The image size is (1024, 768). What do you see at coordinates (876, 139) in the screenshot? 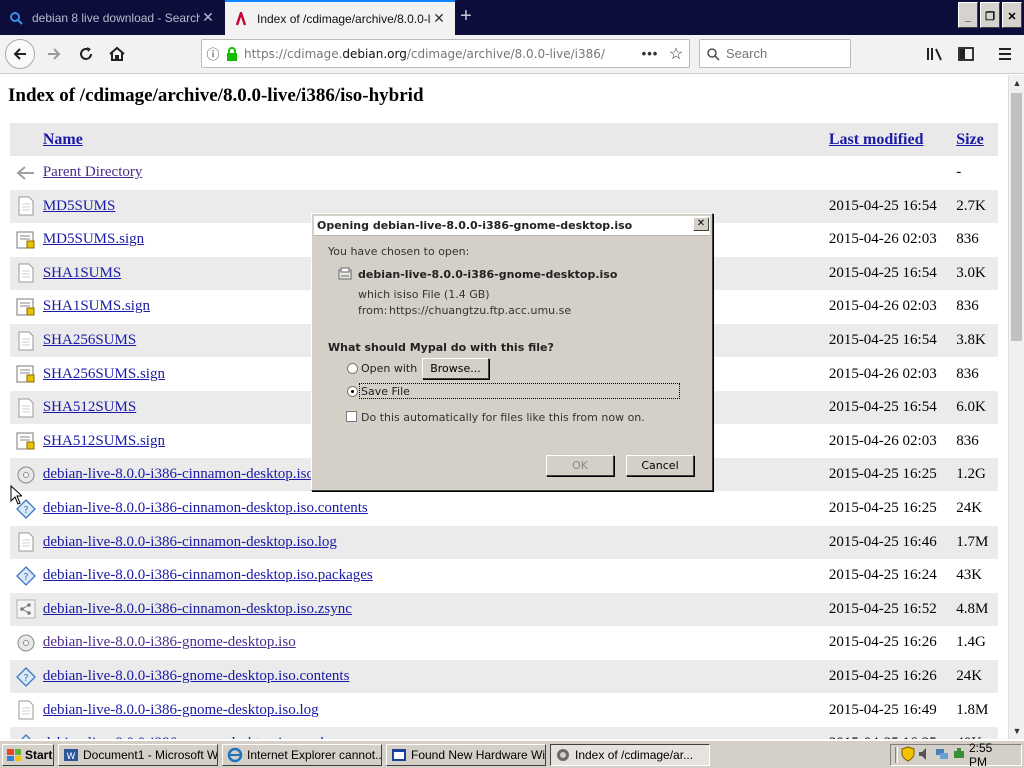
I see `sort-by-modified-link: Last modified` at bounding box center [876, 139].